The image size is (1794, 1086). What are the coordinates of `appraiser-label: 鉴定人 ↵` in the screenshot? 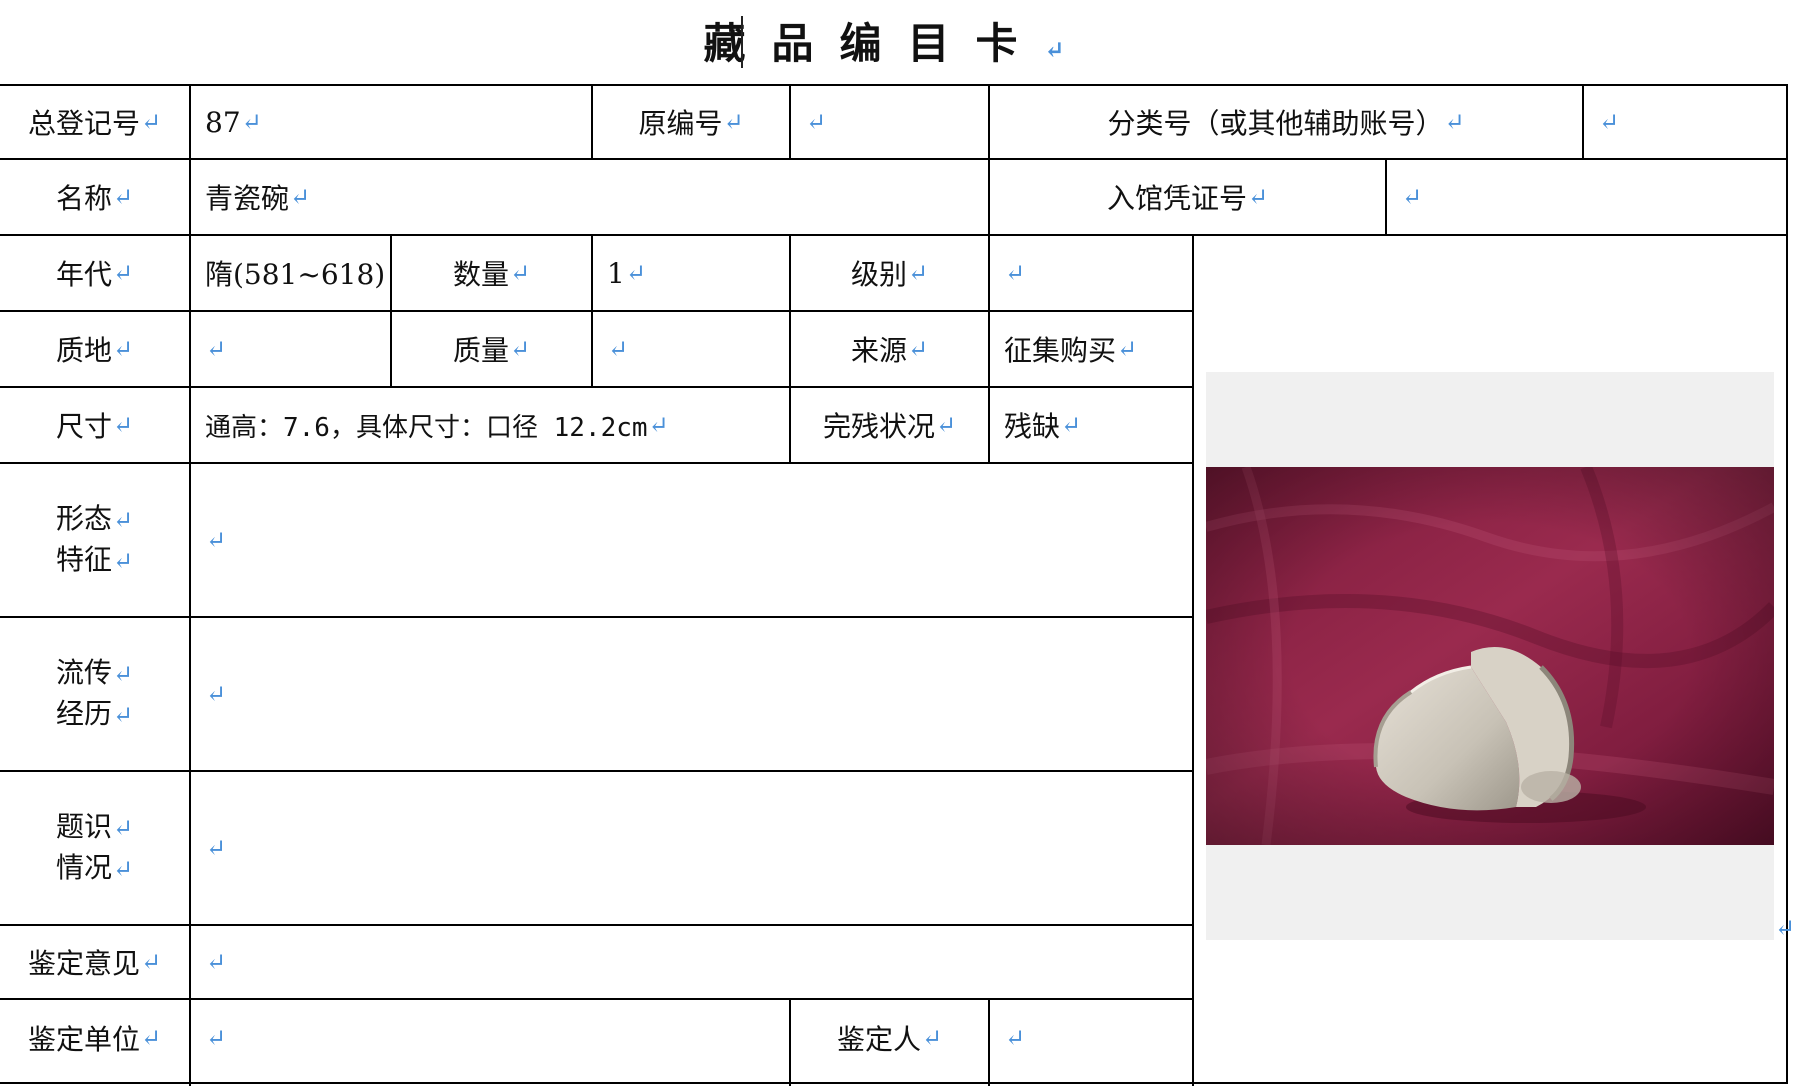 It's located at (889, 1039).